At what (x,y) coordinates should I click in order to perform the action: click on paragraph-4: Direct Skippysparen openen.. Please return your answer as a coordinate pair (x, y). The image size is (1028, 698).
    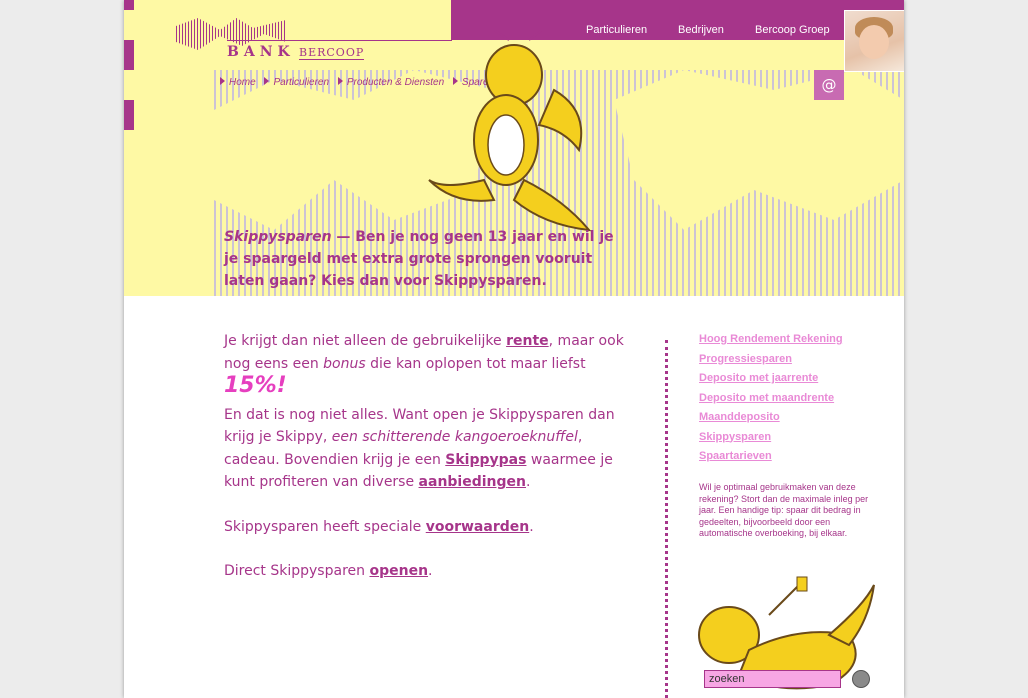
    Looking at the image, I should click on (426, 571).